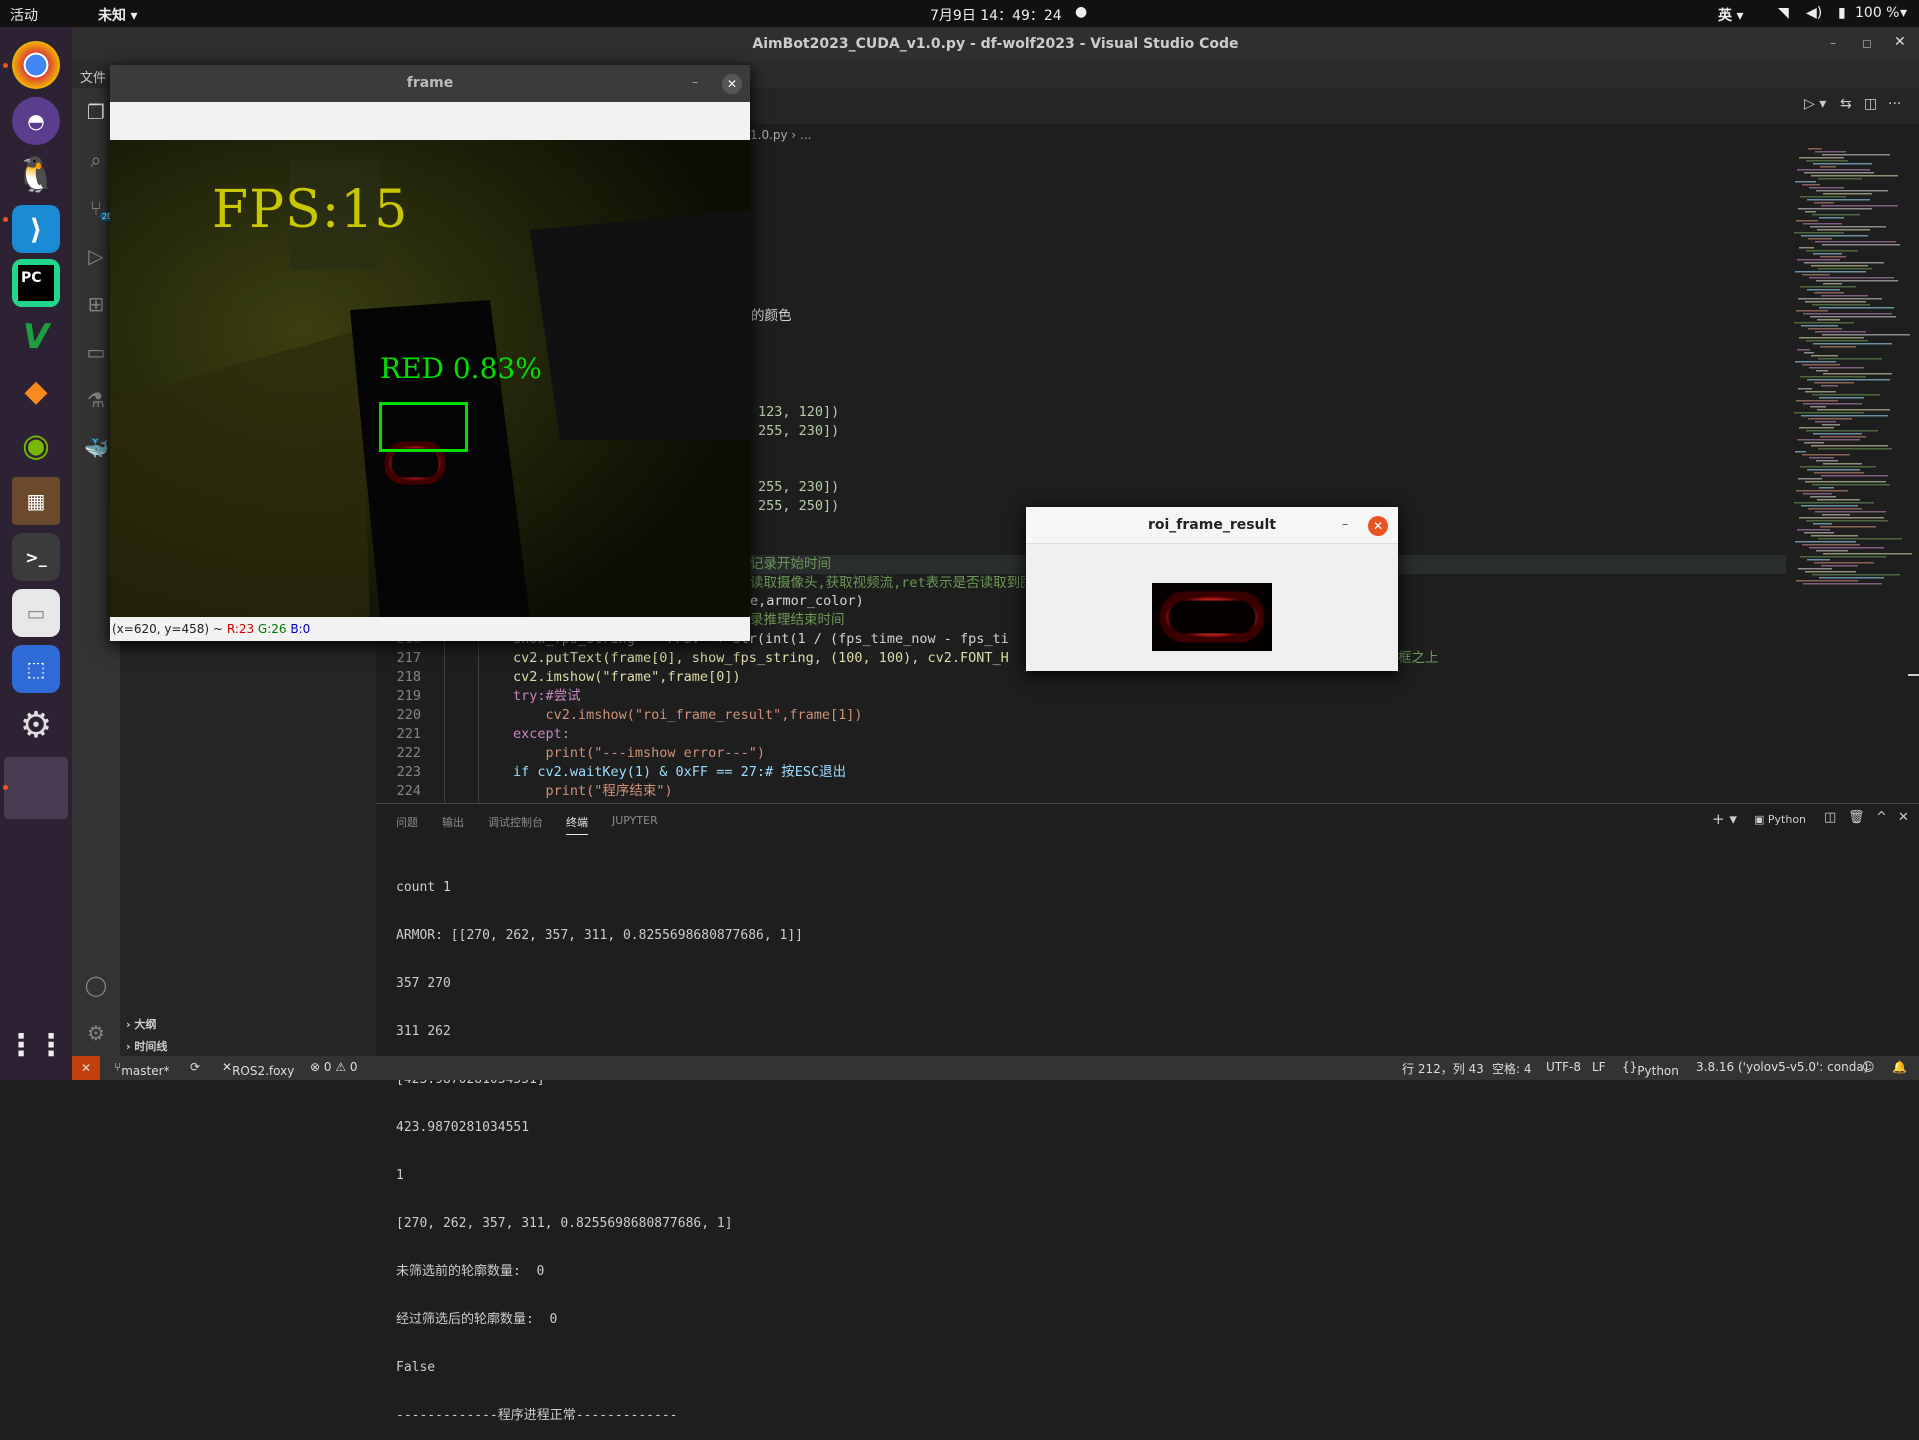 The width and height of the screenshot is (1919, 1440). What do you see at coordinates (1894, 104) in the screenshot?
I see `more-actions-icon: ···` at bounding box center [1894, 104].